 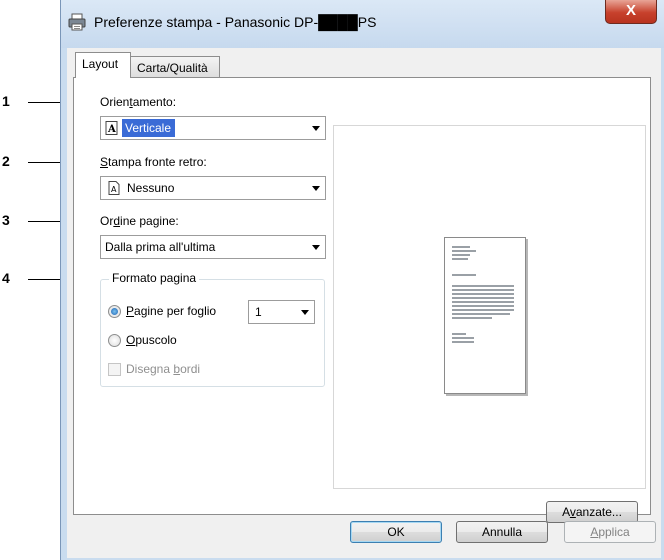 What do you see at coordinates (213, 128) in the screenshot?
I see `orientation-dropdown: A Verticale` at bounding box center [213, 128].